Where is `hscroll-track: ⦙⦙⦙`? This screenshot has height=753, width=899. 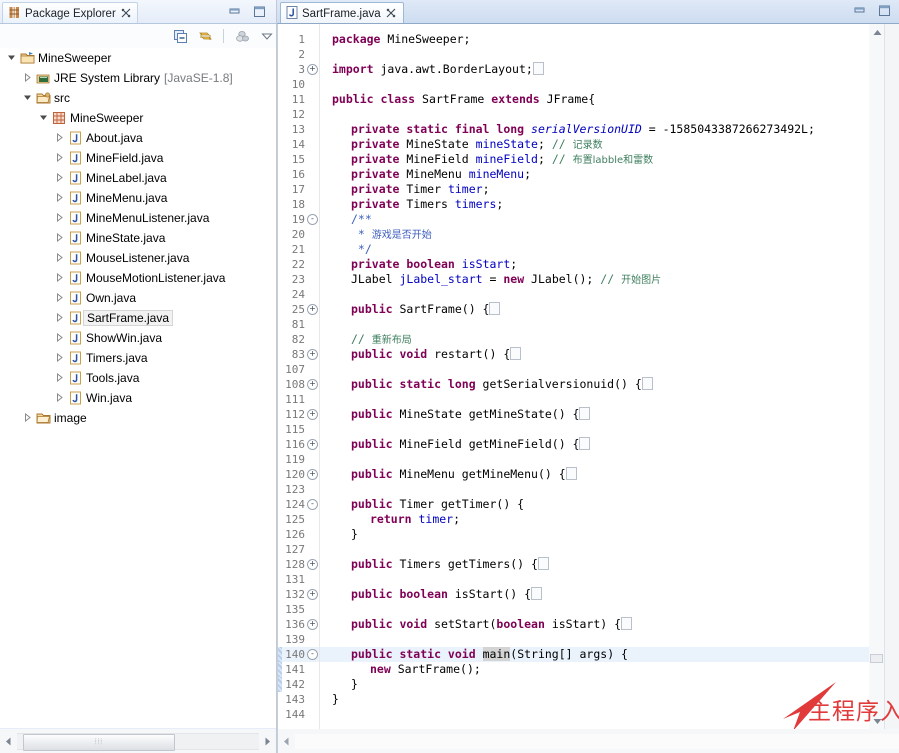
hscroll-track: ⦙⦙⦙ is located at coordinates (138, 741).